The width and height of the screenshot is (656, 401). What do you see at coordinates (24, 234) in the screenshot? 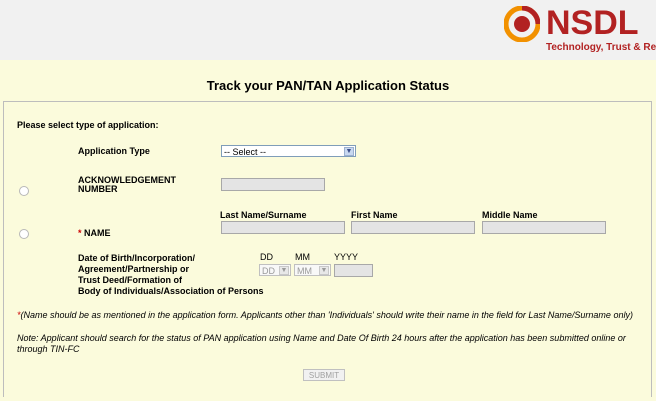
I see `name-radio` at bounding box center [24, 234].